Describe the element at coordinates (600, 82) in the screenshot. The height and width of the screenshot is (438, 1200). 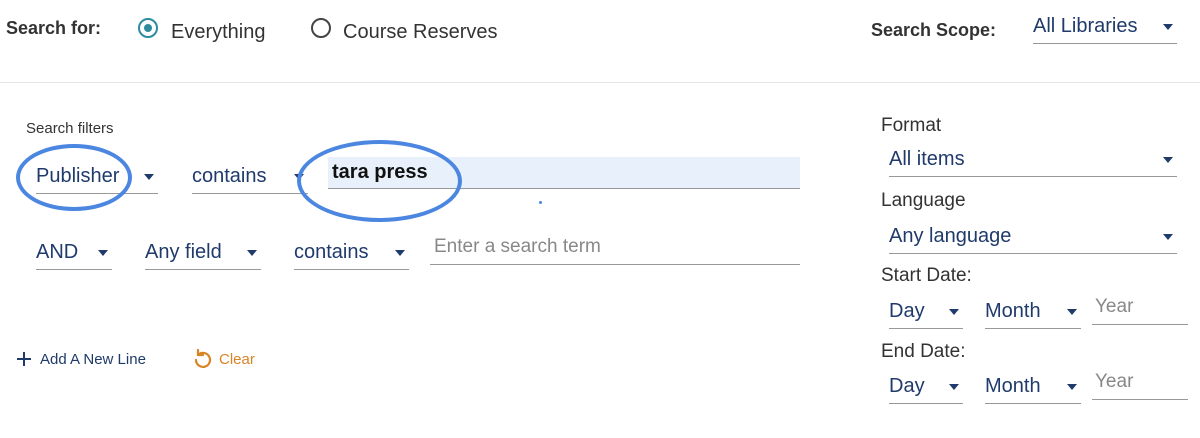
I see `header-divider` at that location.